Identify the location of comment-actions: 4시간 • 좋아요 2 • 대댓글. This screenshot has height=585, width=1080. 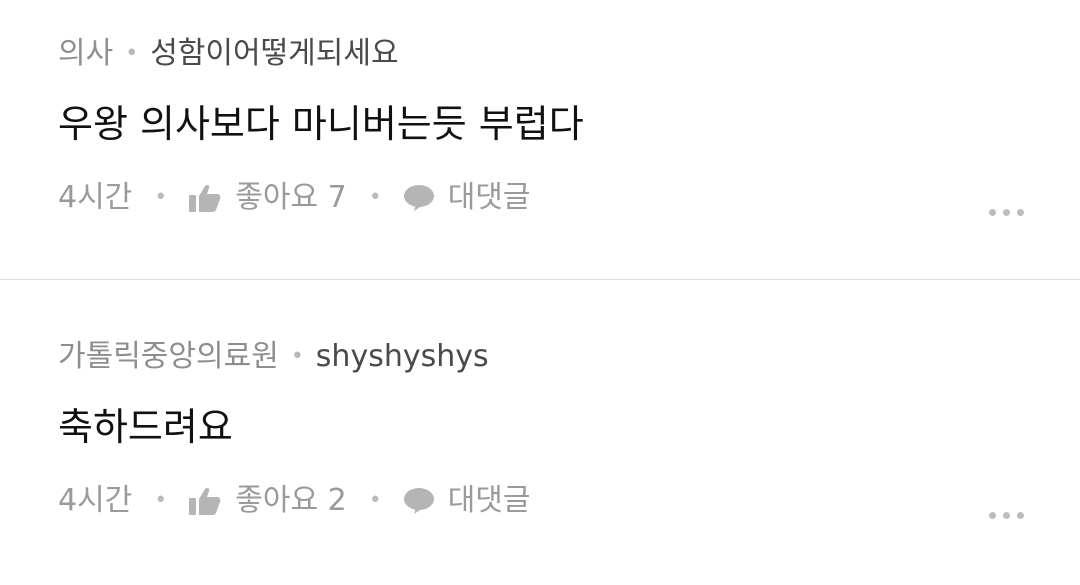
(540, 501).